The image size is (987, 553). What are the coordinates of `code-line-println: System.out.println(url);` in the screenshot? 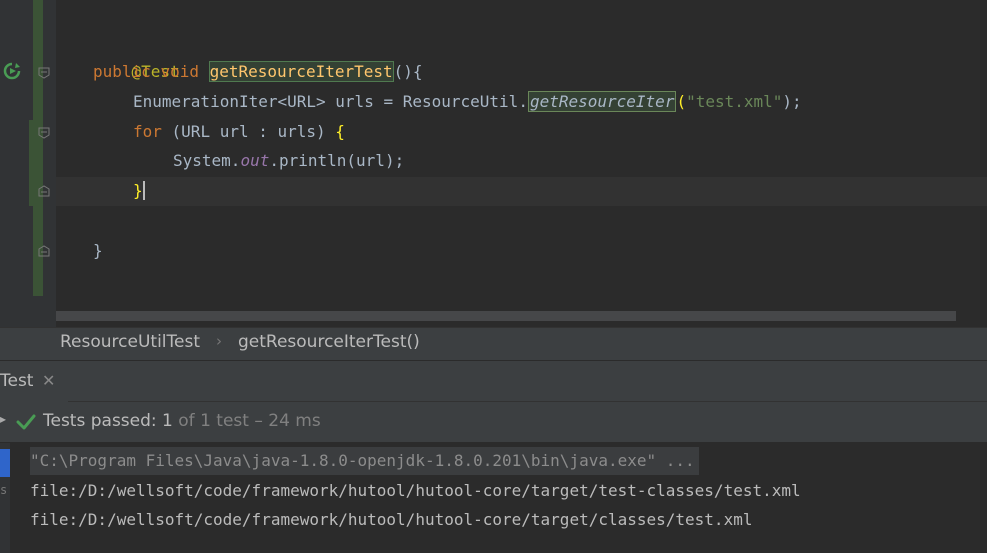 It's located at (288, 161).